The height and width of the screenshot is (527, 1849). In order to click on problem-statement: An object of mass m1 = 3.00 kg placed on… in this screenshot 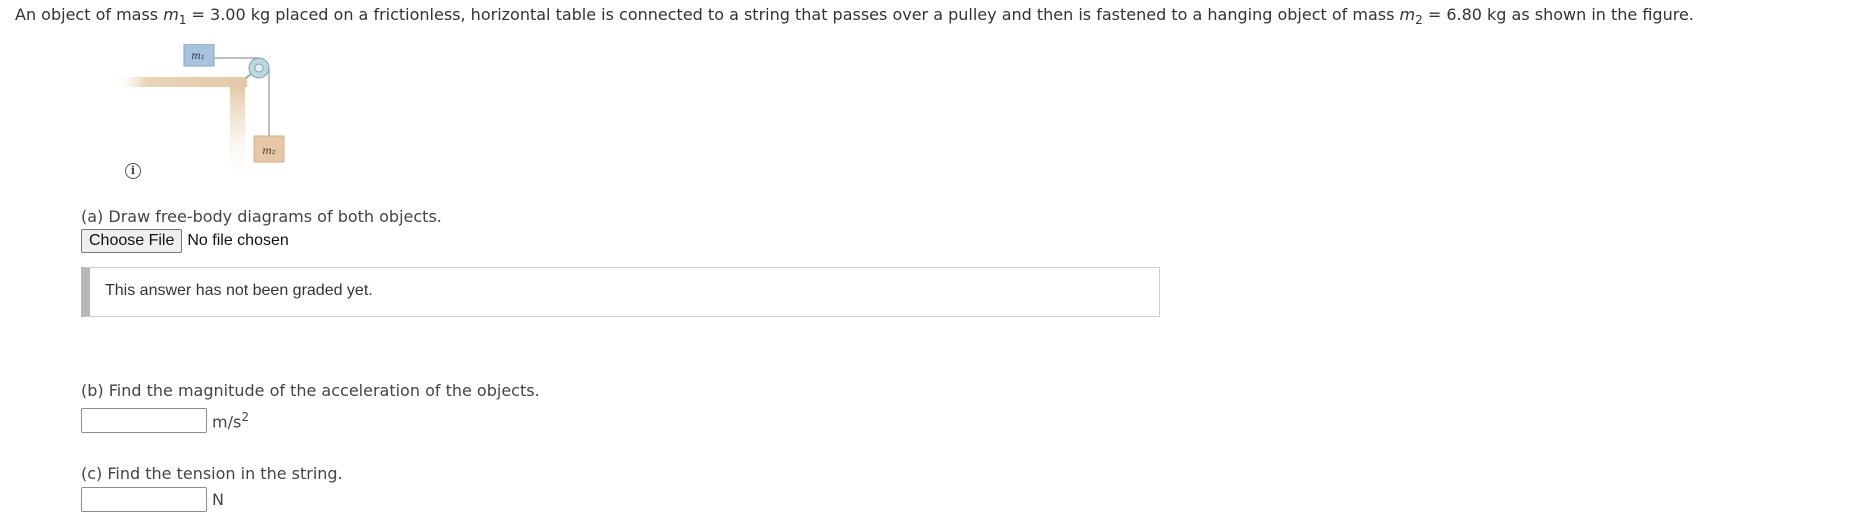, I will do `click(854, 16)`.